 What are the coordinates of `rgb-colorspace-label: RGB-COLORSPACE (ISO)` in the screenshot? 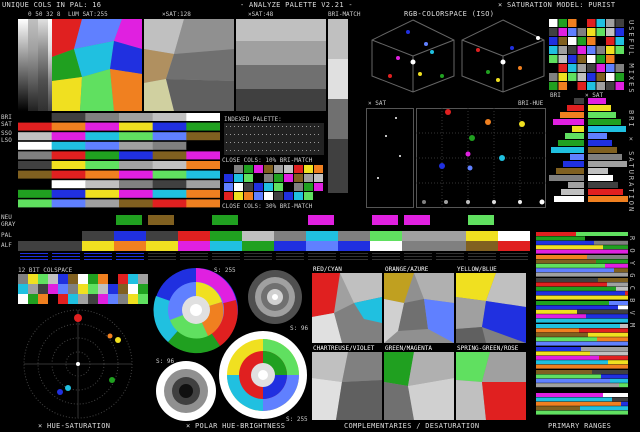 It's located at (449, 14).